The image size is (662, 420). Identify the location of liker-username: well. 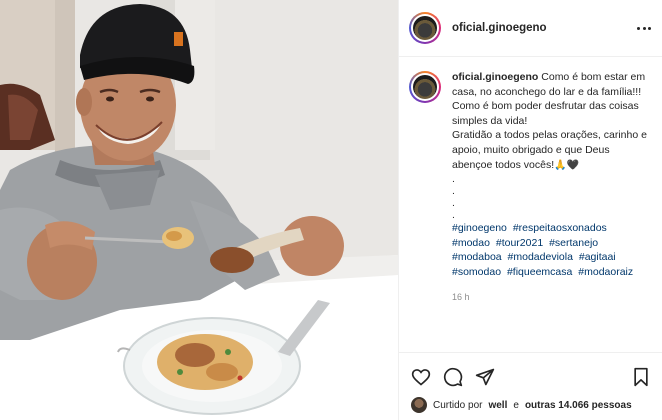
(497, 405).